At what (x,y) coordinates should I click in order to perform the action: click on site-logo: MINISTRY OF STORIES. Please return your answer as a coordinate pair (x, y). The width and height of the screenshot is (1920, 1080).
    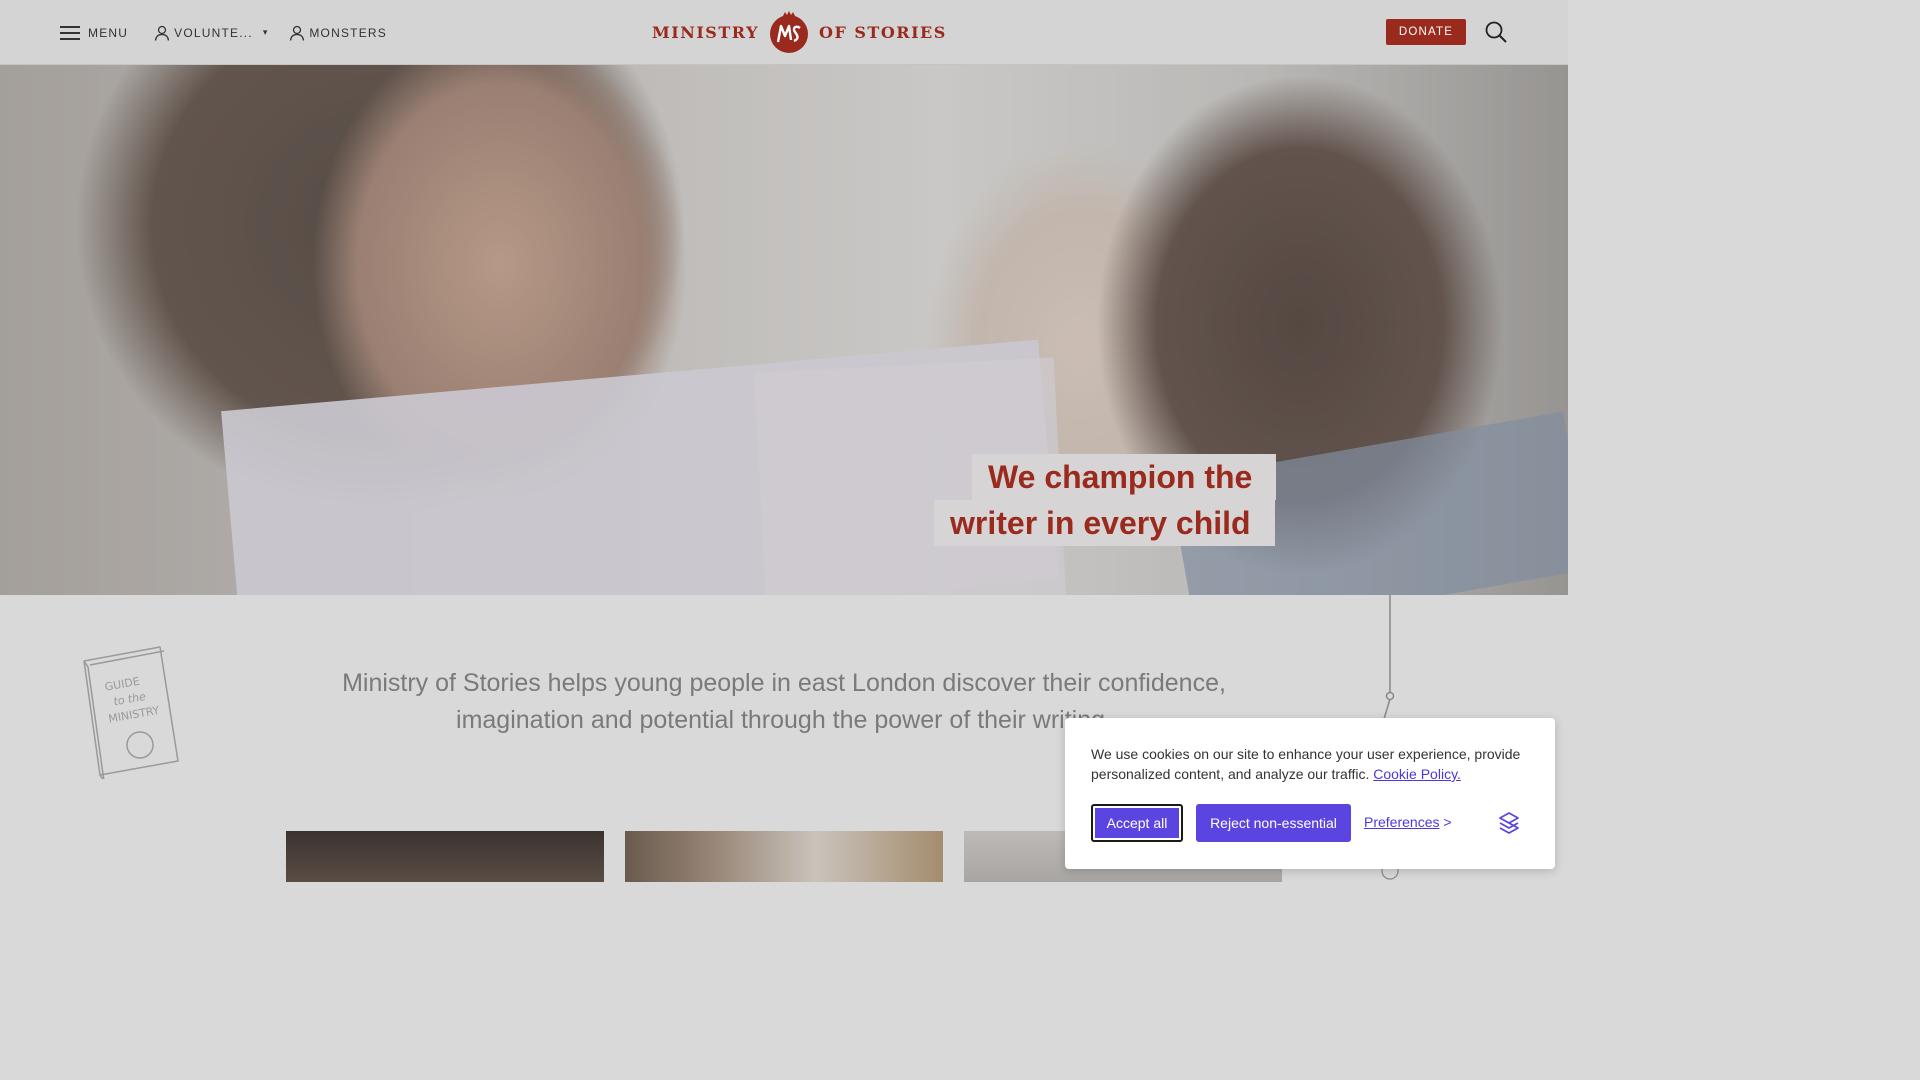
    Looking at the image, I should click on (799, 32).